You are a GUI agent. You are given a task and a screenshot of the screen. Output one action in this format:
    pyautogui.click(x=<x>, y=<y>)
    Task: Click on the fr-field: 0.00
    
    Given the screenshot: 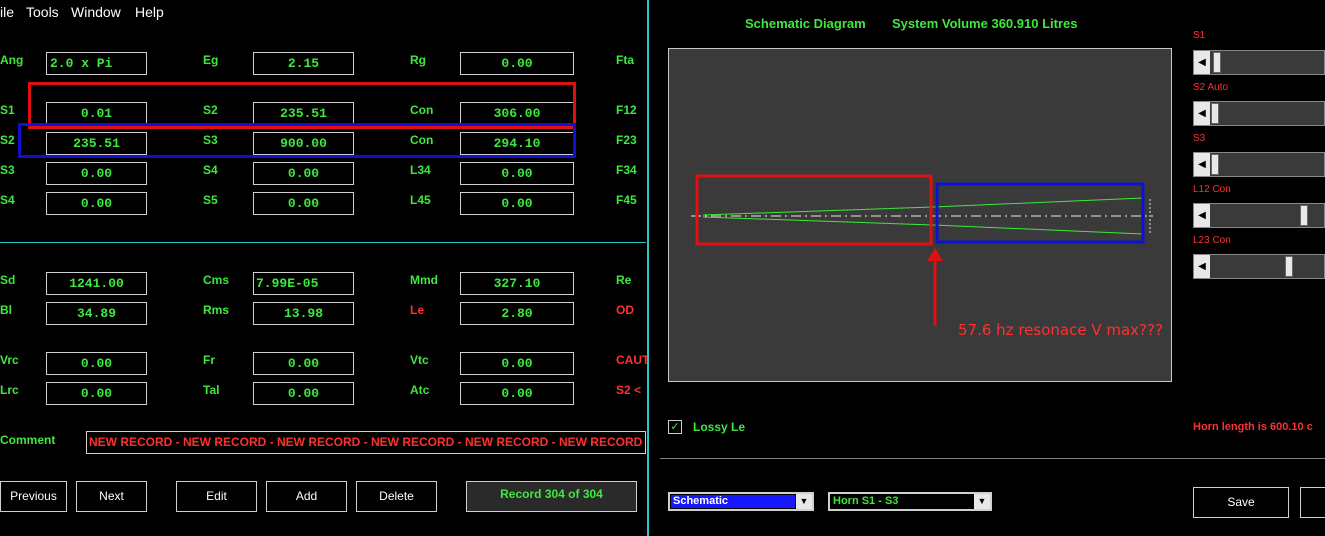 What is the action you would take?
    pyautogui.click(x=303, y=363)
    